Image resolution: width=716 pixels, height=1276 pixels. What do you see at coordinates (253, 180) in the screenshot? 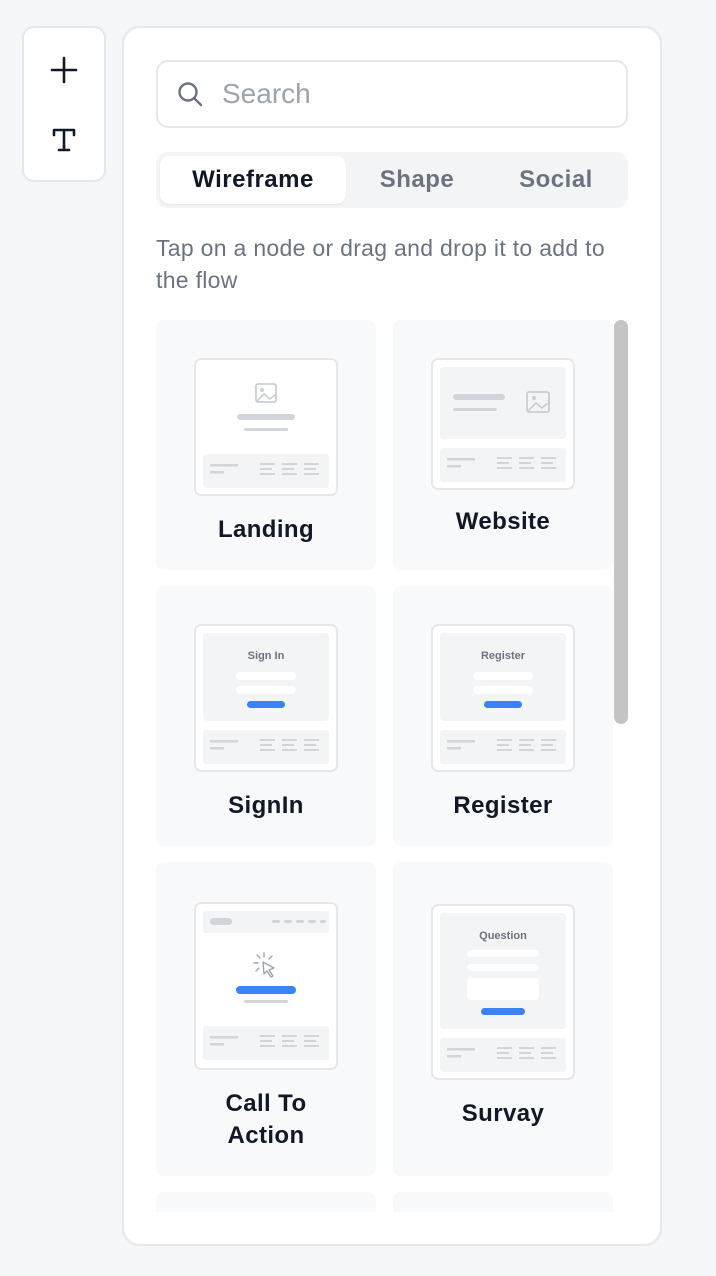
I see `tab-wireframe: Wireframe` at bounding box center [253, 180].